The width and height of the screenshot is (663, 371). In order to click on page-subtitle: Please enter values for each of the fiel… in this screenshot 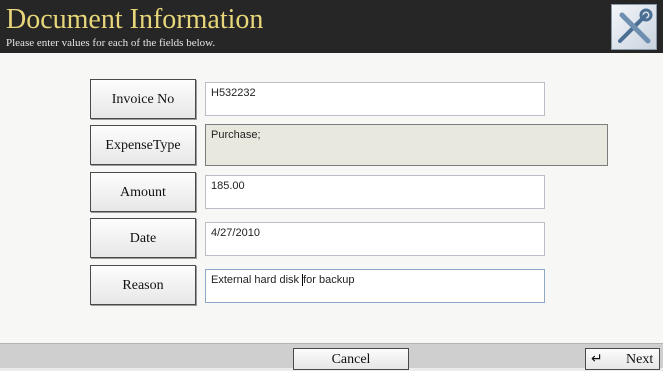, I will do `click(111, 43)`.